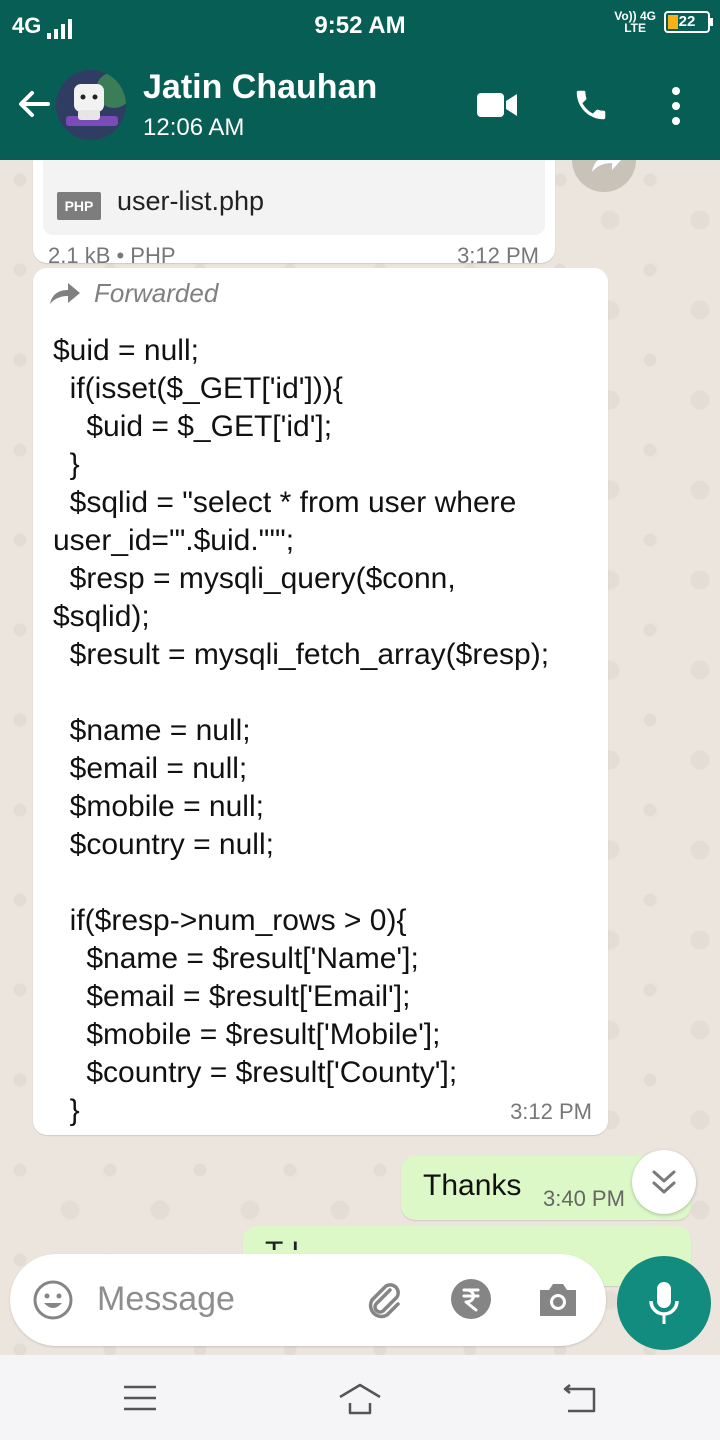  What do you see at coordinates (65, 293) in the screenshot?
I see `forwarded-arrow-icon` at bounding box center [65, 293].